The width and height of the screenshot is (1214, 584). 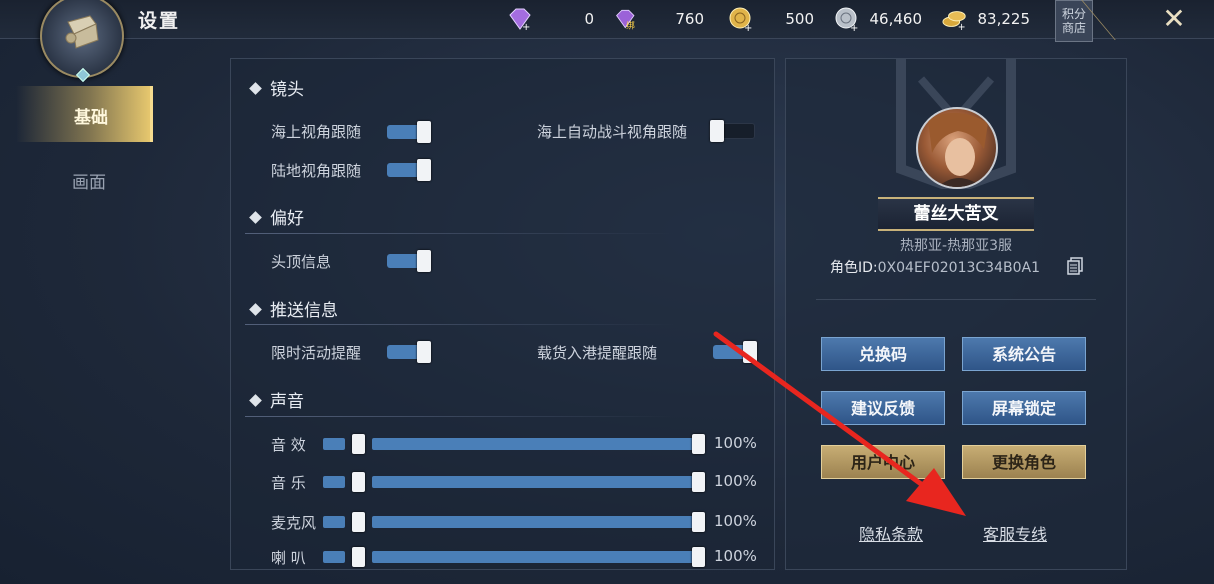 What do you see at coordinates (607, 19) in the screenshot?
I see `top-bar` at bounding box center [607, 19].